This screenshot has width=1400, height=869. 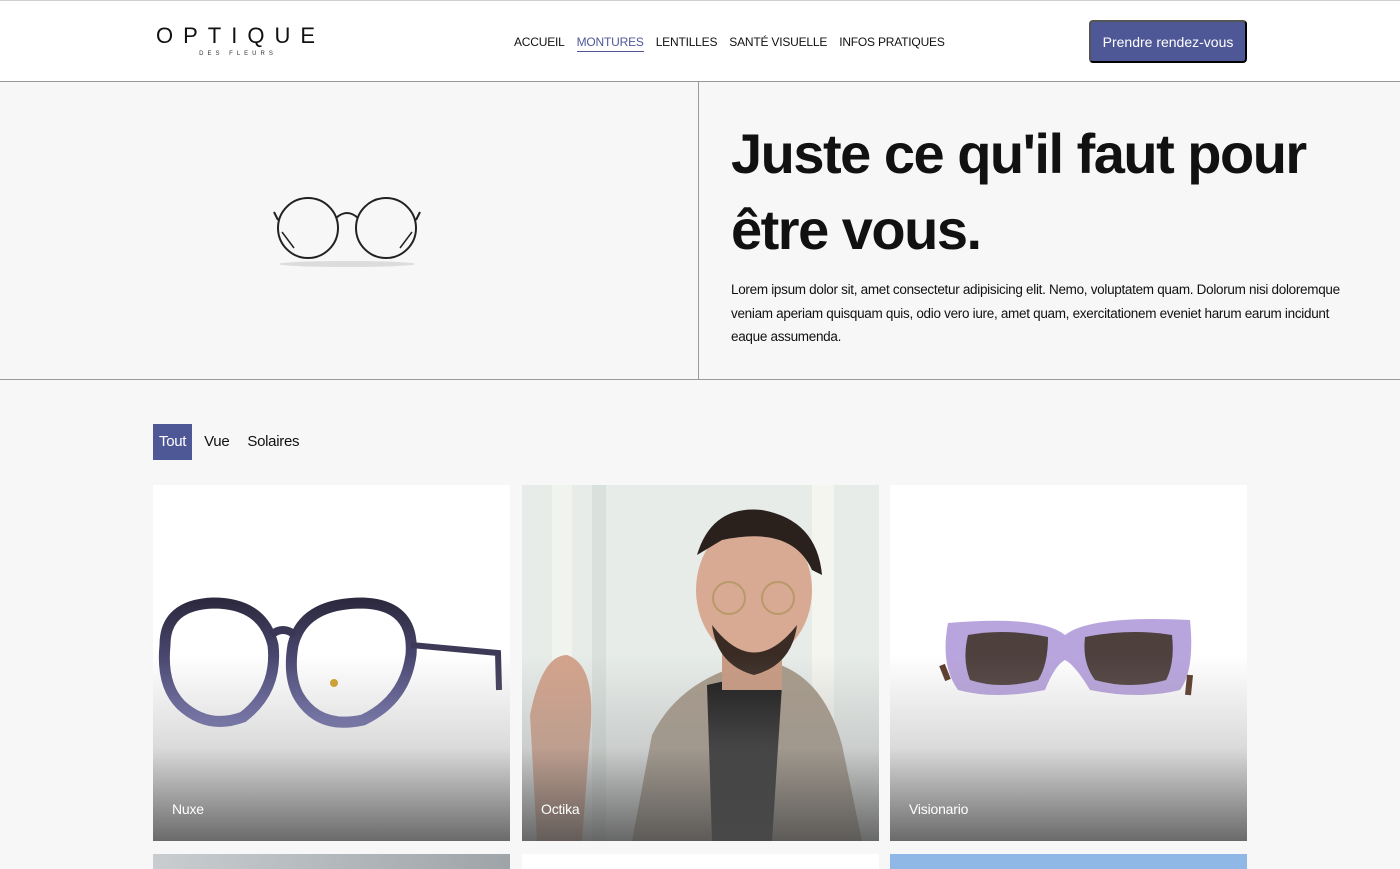 I want to click on logo: OPTIQUE DES FLEURS, so click(x=241, y=43).